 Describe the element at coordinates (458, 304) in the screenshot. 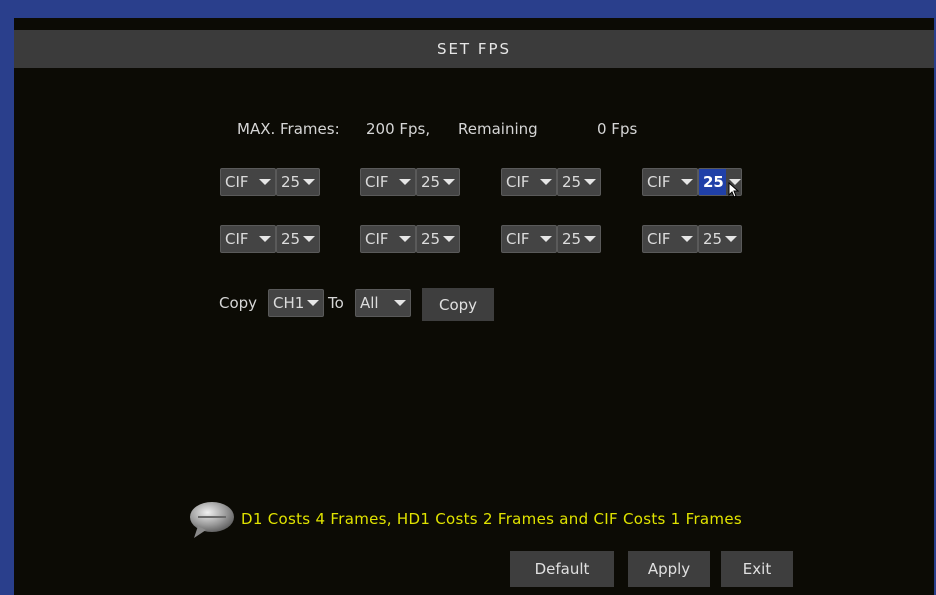

I see `copy-button: Copy` at that location.